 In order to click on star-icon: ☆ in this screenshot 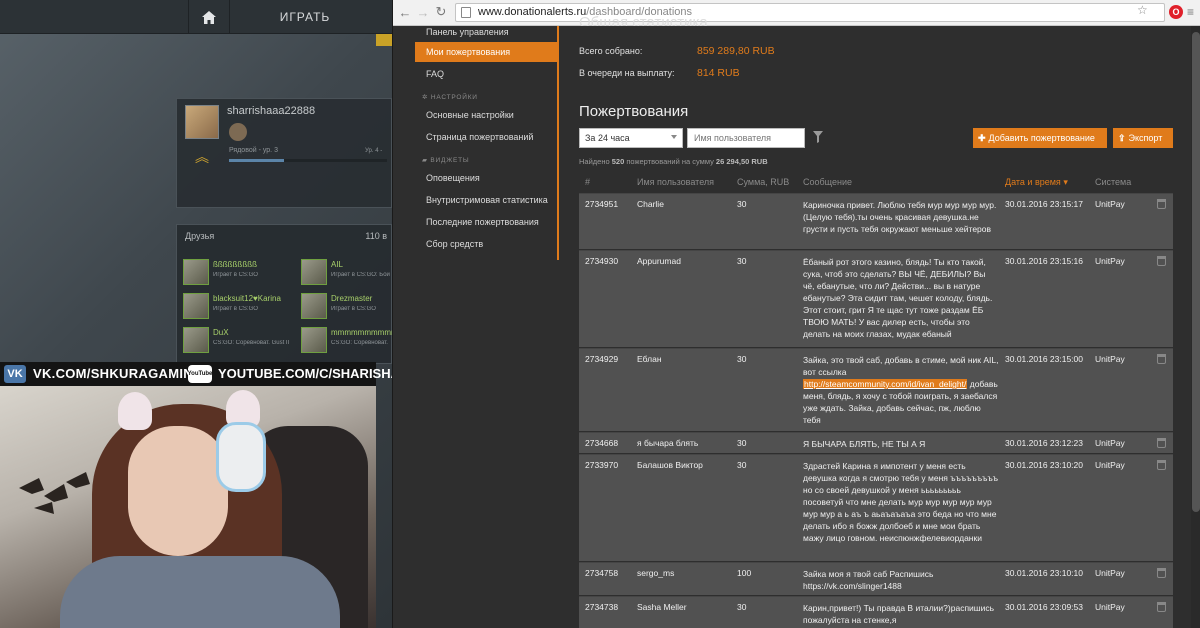, I will do `click(1142, 10)`.